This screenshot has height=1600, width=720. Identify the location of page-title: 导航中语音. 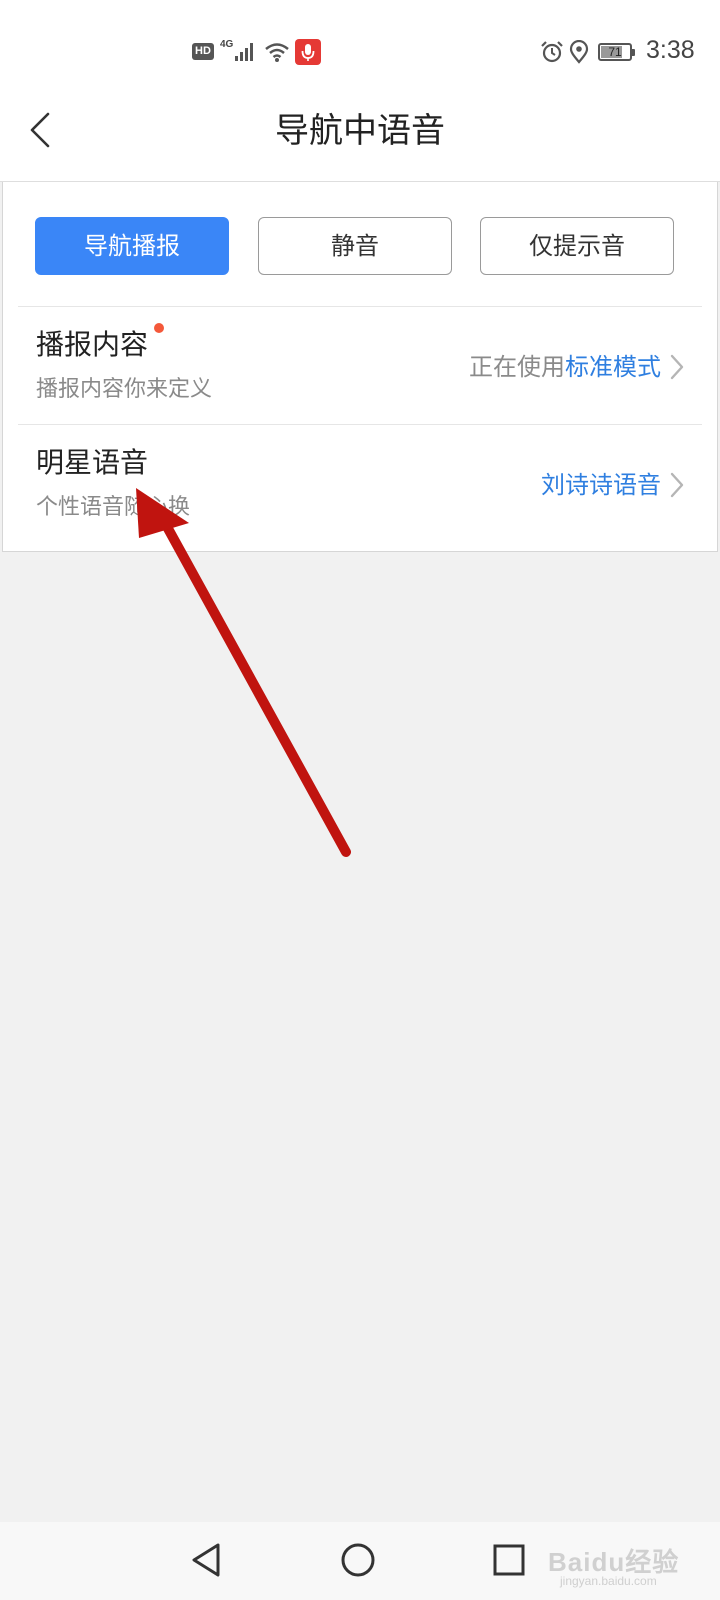
(360, 131).